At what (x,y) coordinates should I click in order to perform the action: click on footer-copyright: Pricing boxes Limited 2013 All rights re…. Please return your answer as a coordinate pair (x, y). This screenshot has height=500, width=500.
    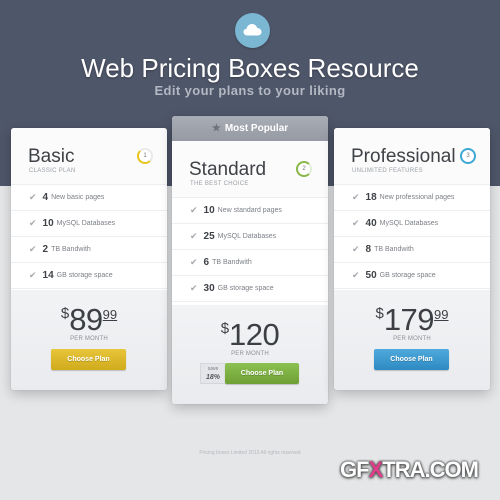
    Looking at the image, I should click on (250, 453).